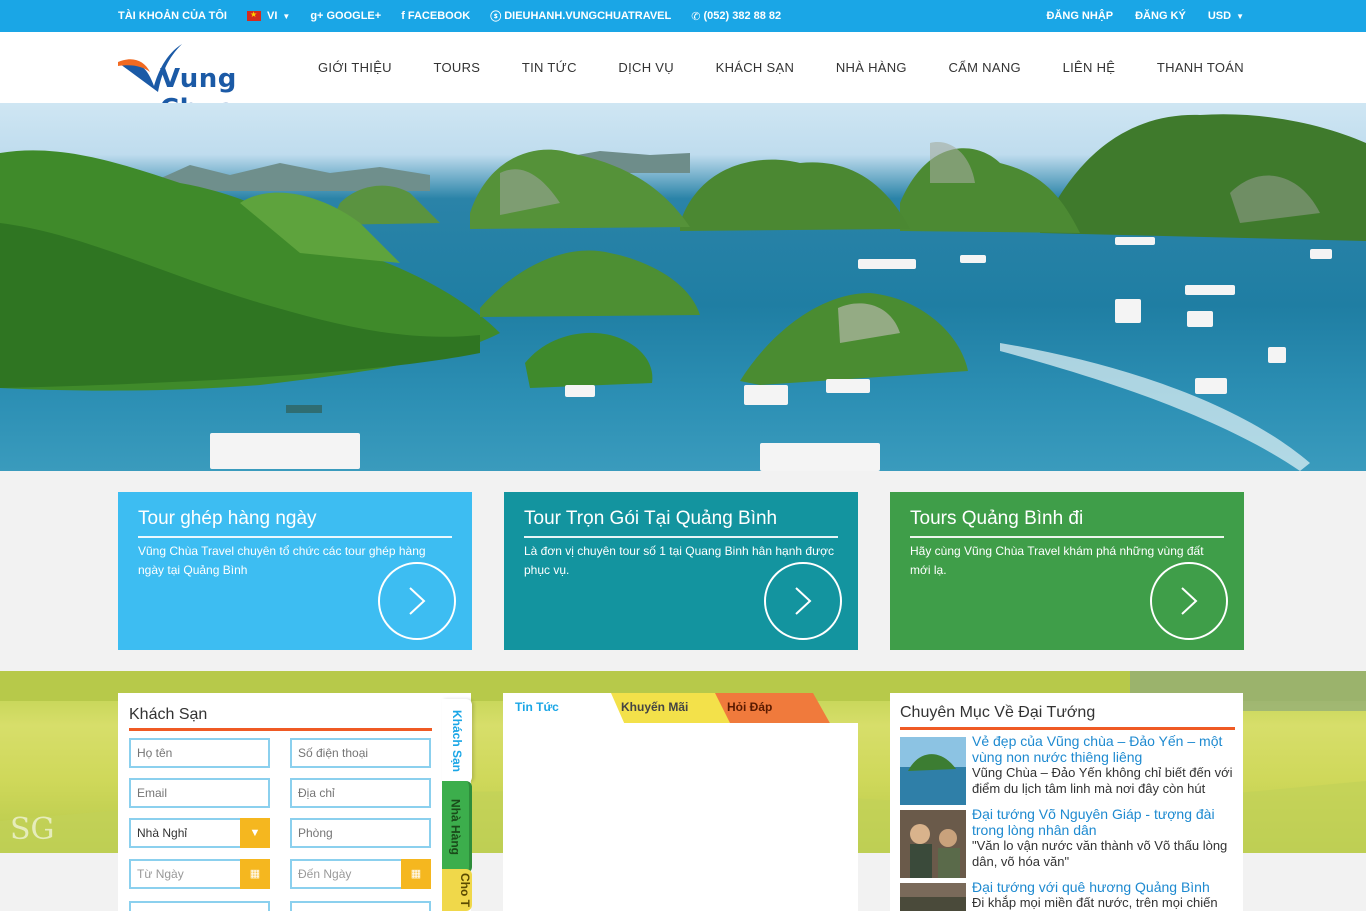  I want to click on promo-title: Tours Quảng Bình đi, so click(1067, 523).